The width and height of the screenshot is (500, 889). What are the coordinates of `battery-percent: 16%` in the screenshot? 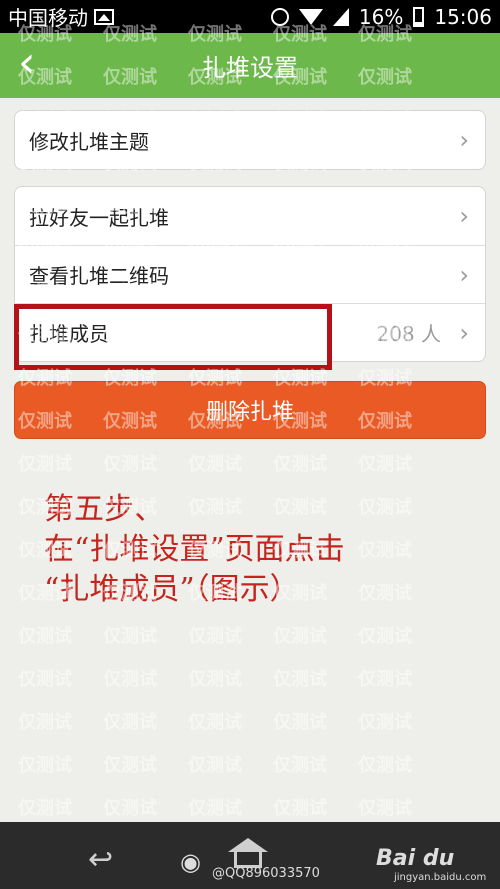 It's located at (381, 16).